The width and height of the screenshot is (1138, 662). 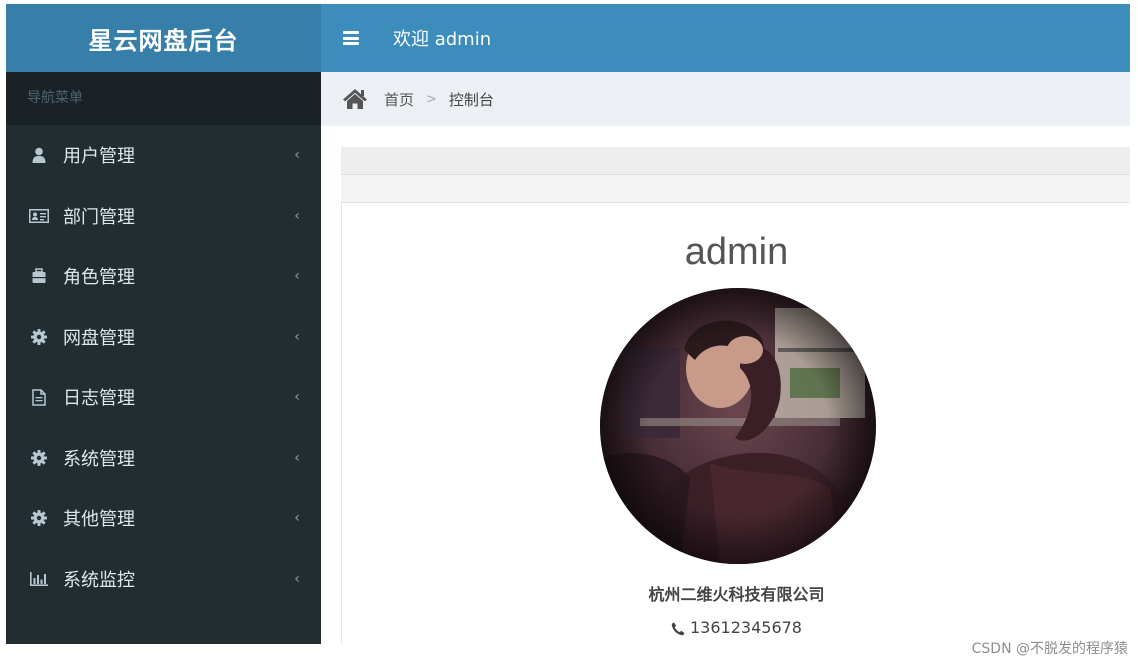 I want to click on profile-name: admin, so click(x=736, y=252).